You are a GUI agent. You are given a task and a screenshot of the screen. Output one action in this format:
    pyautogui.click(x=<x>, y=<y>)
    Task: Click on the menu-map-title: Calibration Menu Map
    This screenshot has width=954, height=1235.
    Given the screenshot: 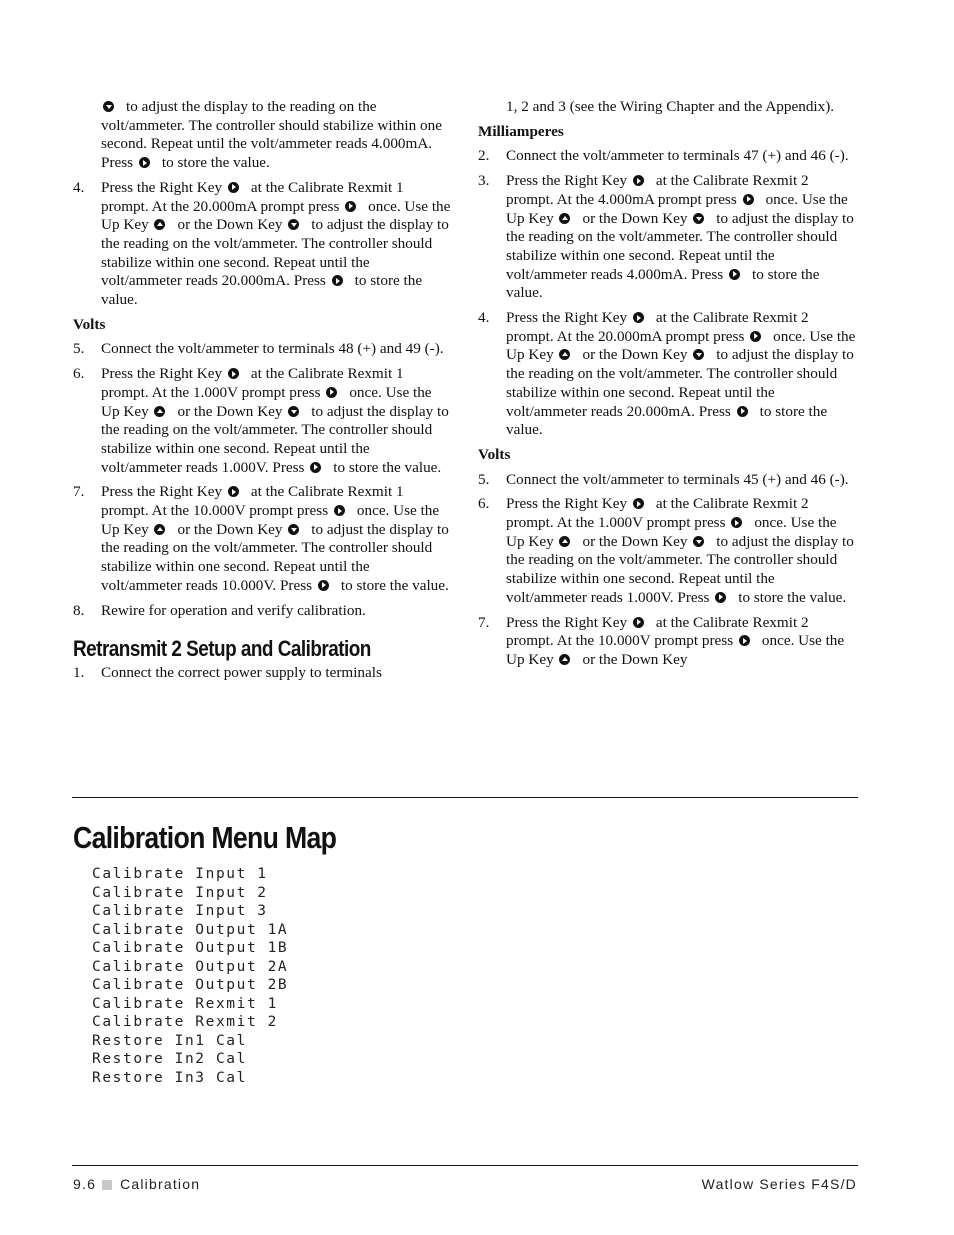 What is the action you would take?
    pyautogui.click(x=205, y=837)
    